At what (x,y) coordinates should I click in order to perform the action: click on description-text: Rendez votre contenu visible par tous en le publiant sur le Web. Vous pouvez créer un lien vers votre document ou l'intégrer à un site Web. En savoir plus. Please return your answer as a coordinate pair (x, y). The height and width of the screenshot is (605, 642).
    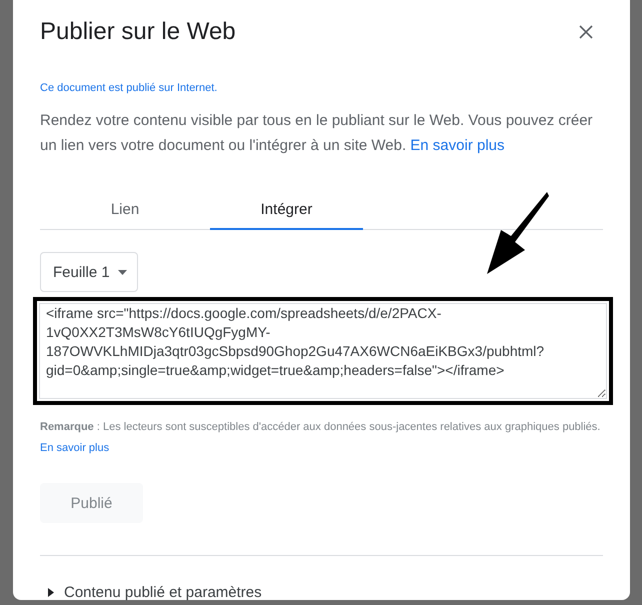
    Looking at the image, I should click on (317, 133).